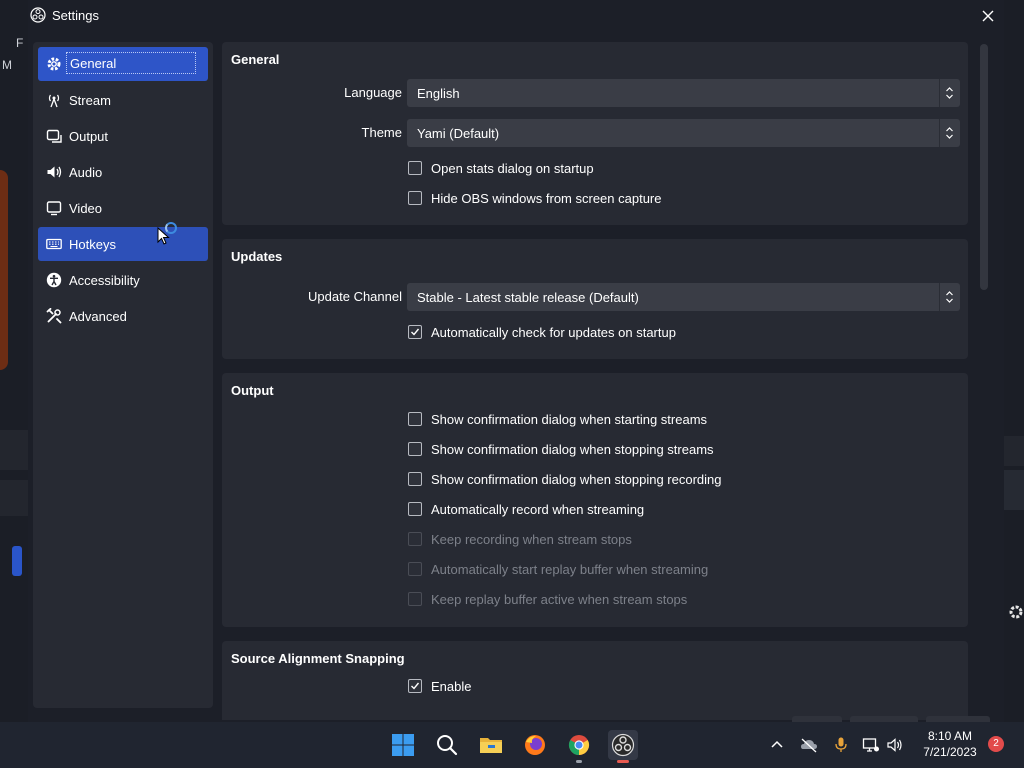  Describe the element at coordinates (531, 539) in the screenshot. I see `checkbox-label: Keep recording when stream stops` at that location.